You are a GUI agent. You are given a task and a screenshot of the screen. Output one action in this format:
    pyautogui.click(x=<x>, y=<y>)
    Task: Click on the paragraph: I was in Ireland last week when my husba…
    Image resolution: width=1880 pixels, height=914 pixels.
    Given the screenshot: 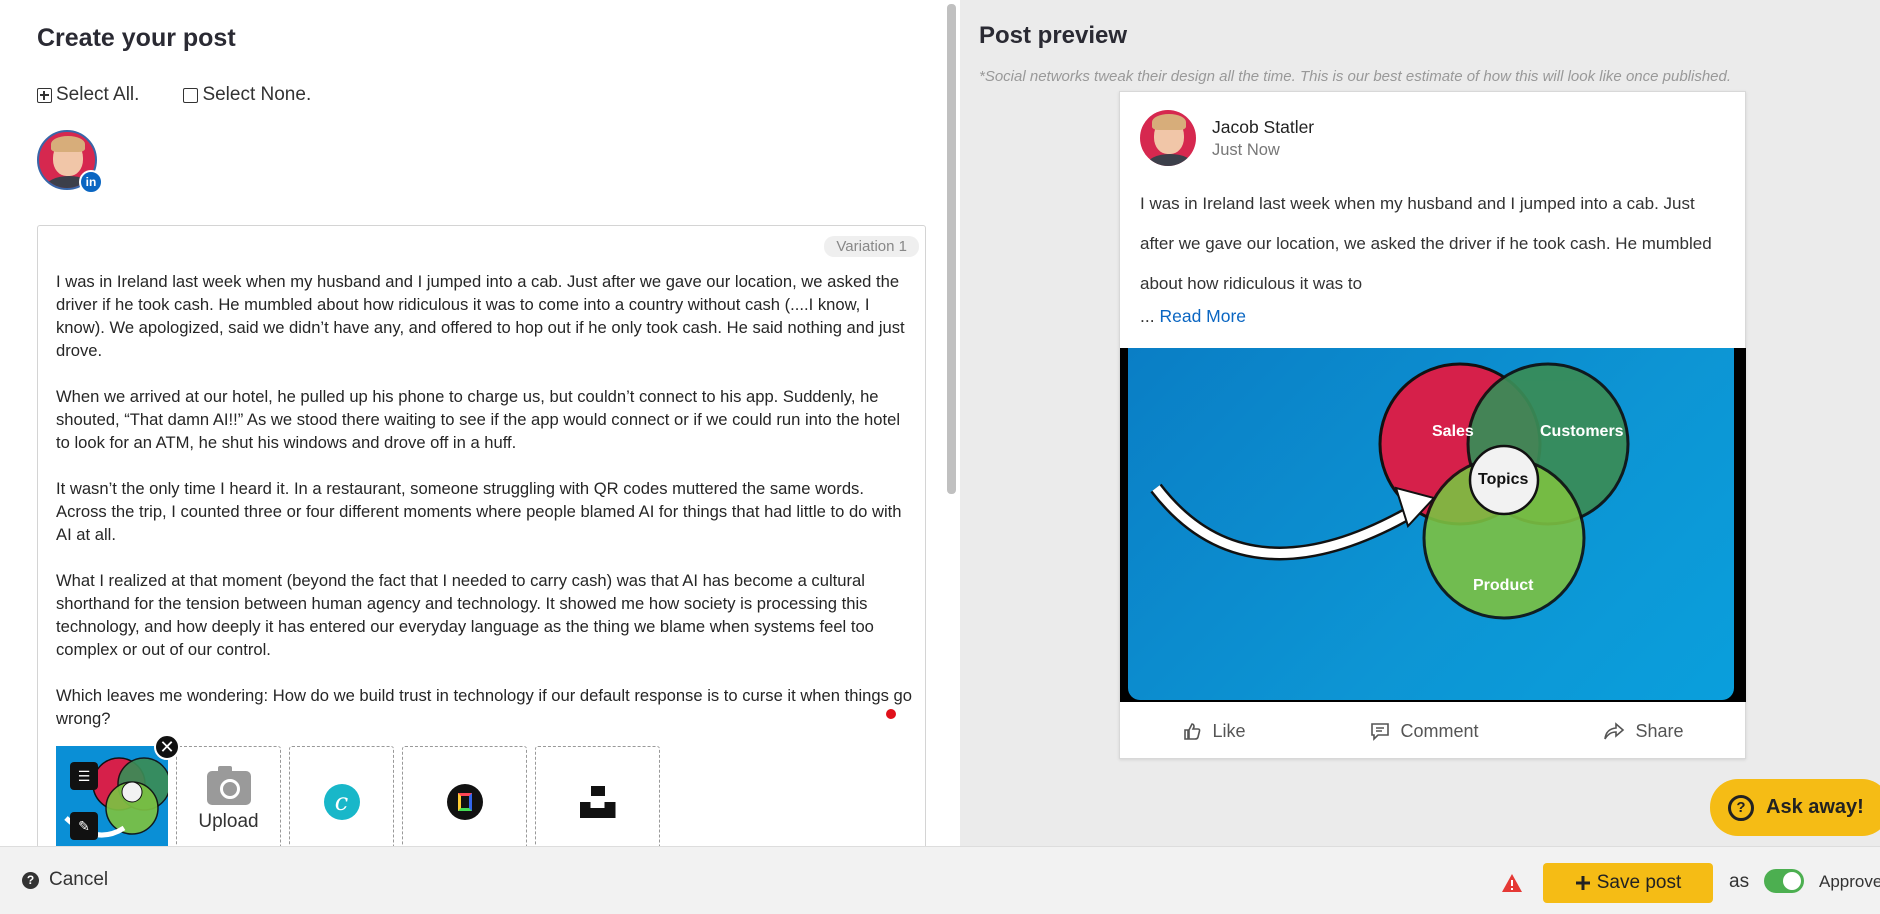 What is the action you would take?
    pyautogui.click(x=480, y=316)
    